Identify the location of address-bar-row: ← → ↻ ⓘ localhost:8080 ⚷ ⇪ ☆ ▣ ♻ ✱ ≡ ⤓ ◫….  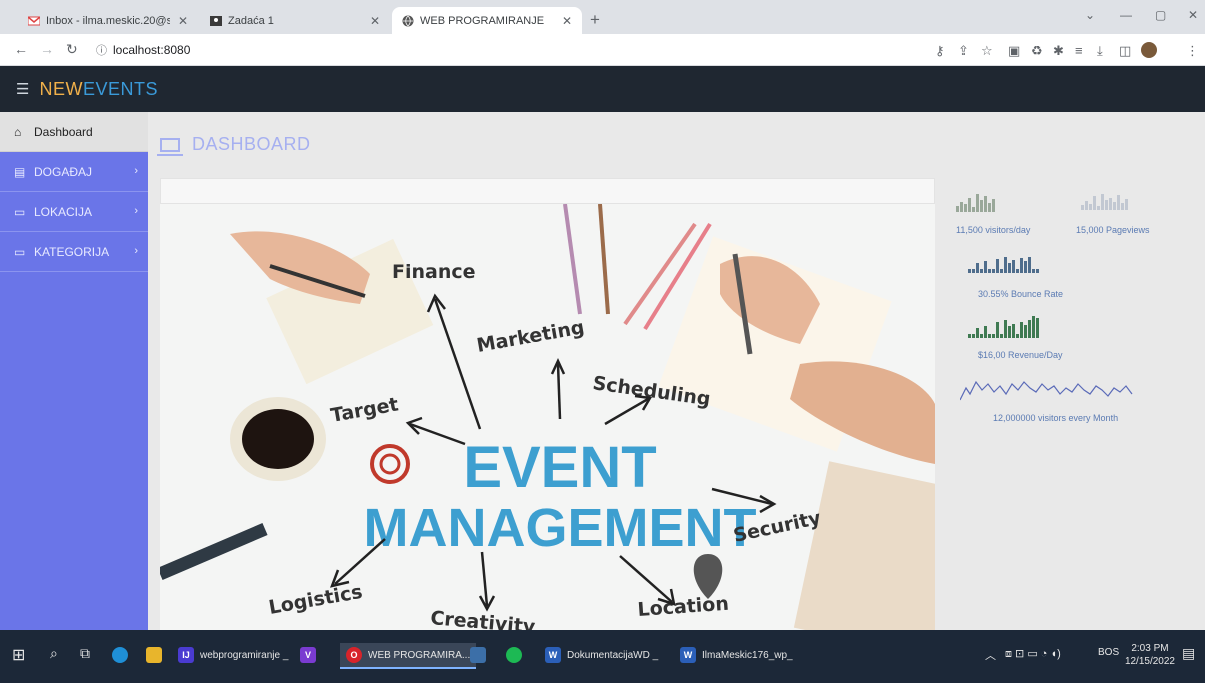
(602, 50).